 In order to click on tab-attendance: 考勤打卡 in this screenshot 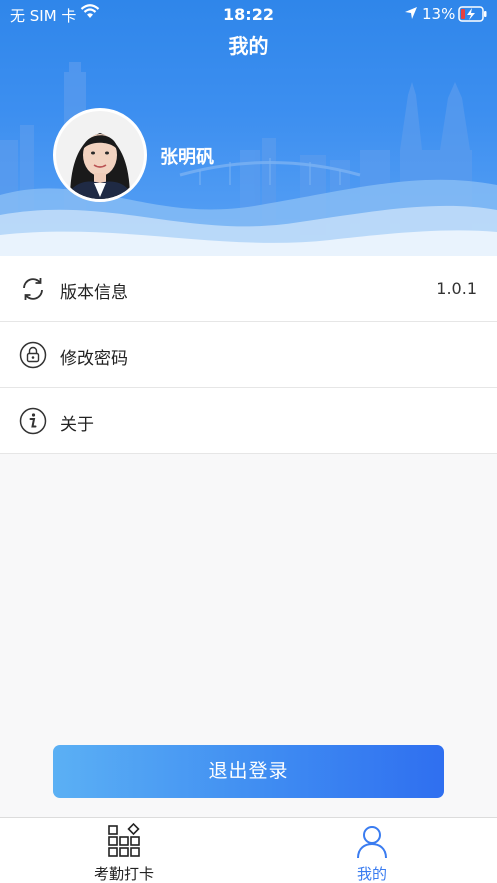, I will do `click(124, 850)`.